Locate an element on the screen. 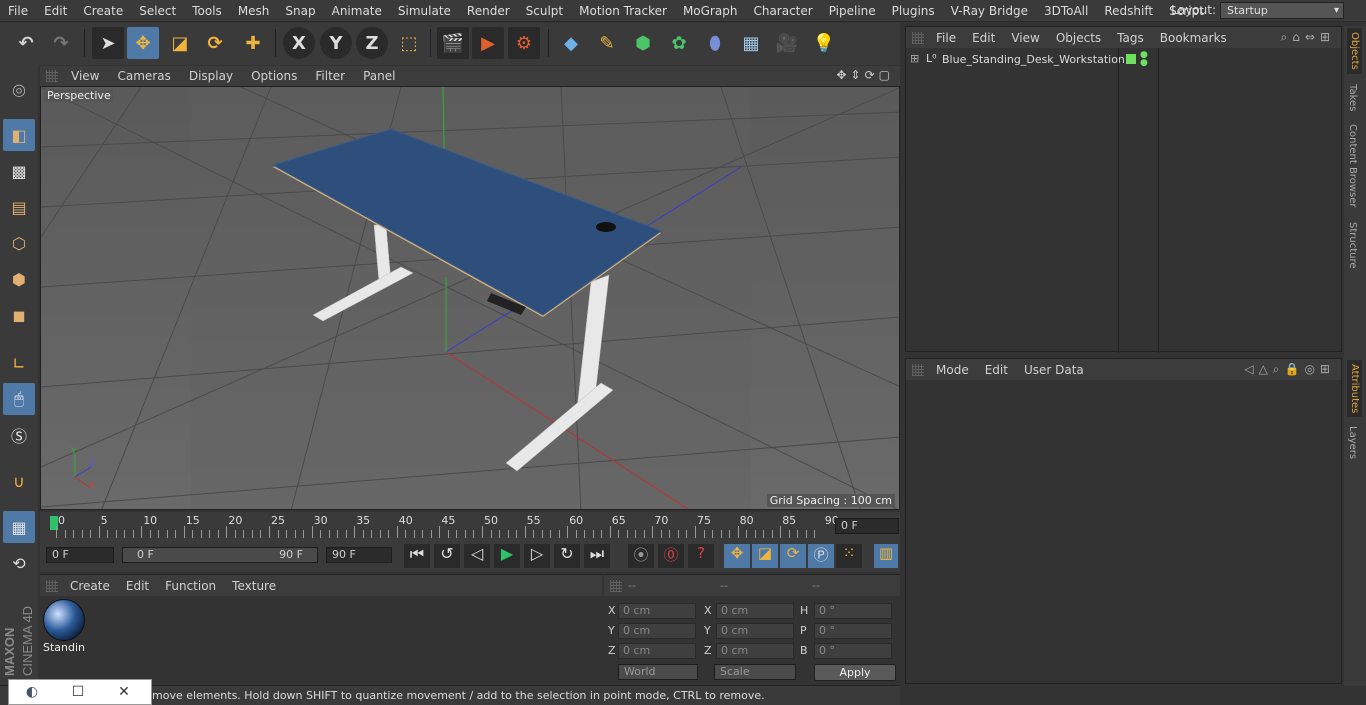 This screenshot has height=705, width=1366. key-parameter-icon: Ⓟ is located at coordinates (821, 556).